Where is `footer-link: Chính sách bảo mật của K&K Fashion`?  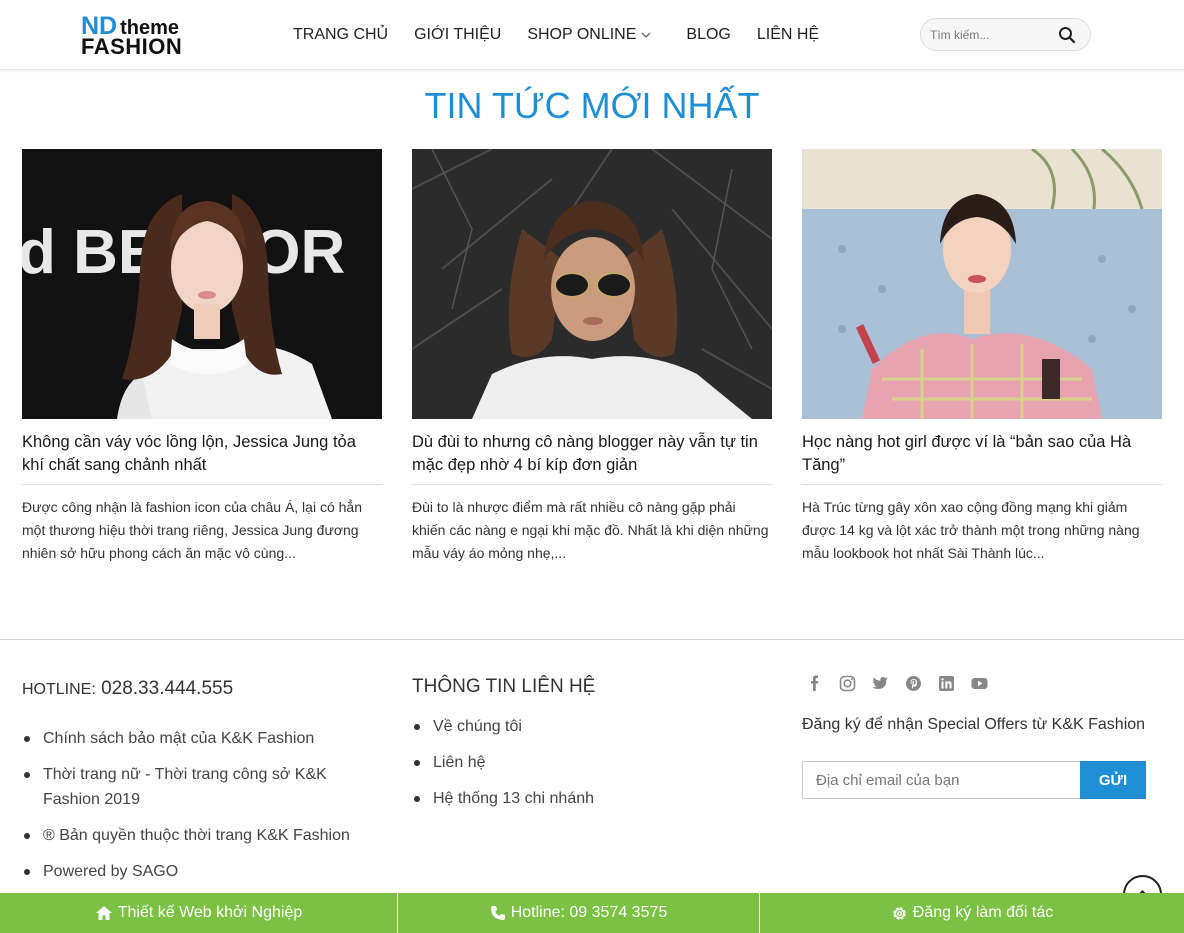
footer-link: Chính sách bảo mật của K&K Fashion is located at coordinates (197, 738).